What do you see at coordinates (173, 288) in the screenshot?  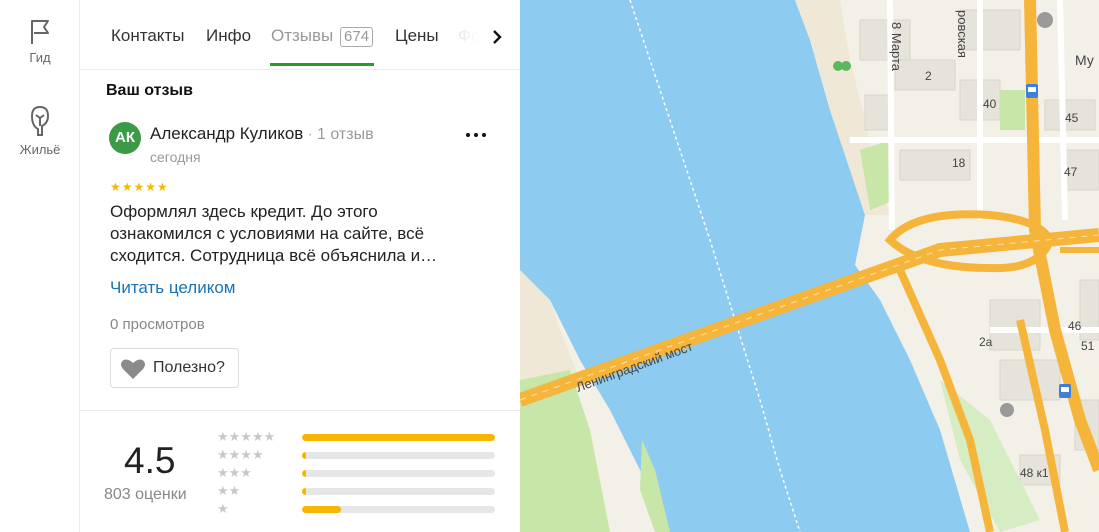 I see `read-more-link: Читать целиком` at bounding box center [173, 288].